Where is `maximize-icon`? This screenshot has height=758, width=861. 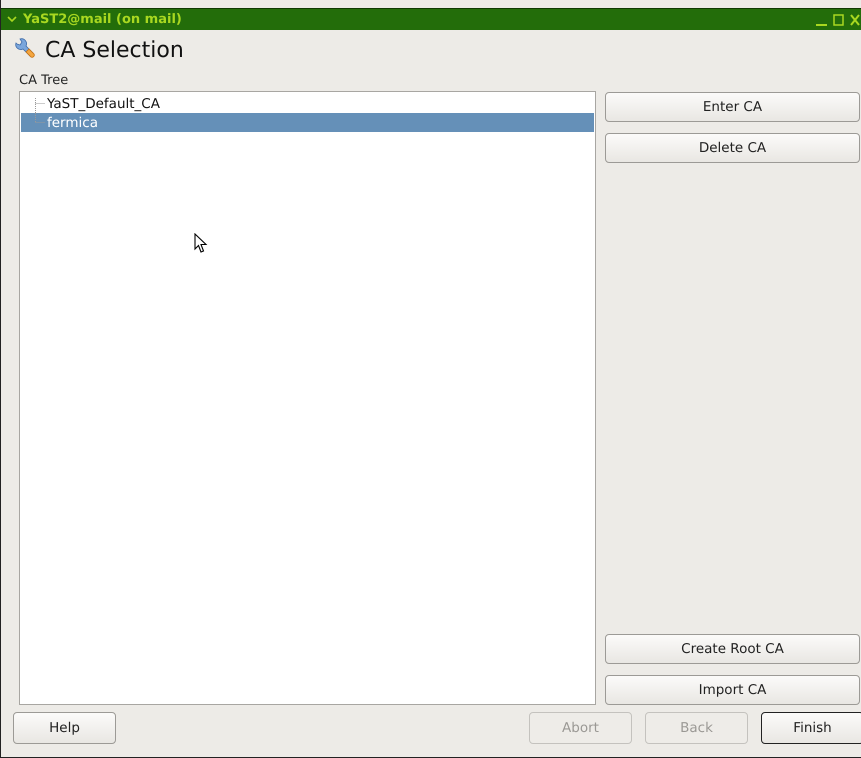 maximize-icon is located at coordinates (838, 20).